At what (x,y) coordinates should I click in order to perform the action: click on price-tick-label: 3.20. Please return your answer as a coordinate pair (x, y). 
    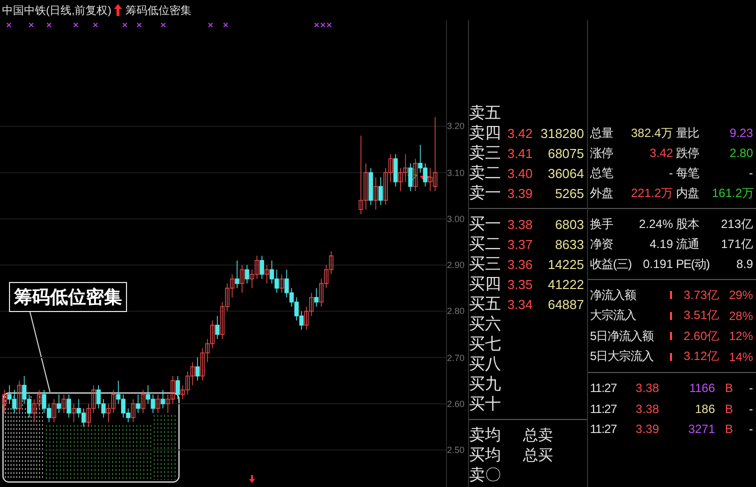
    Looking at the image, I should click on (456, 126).